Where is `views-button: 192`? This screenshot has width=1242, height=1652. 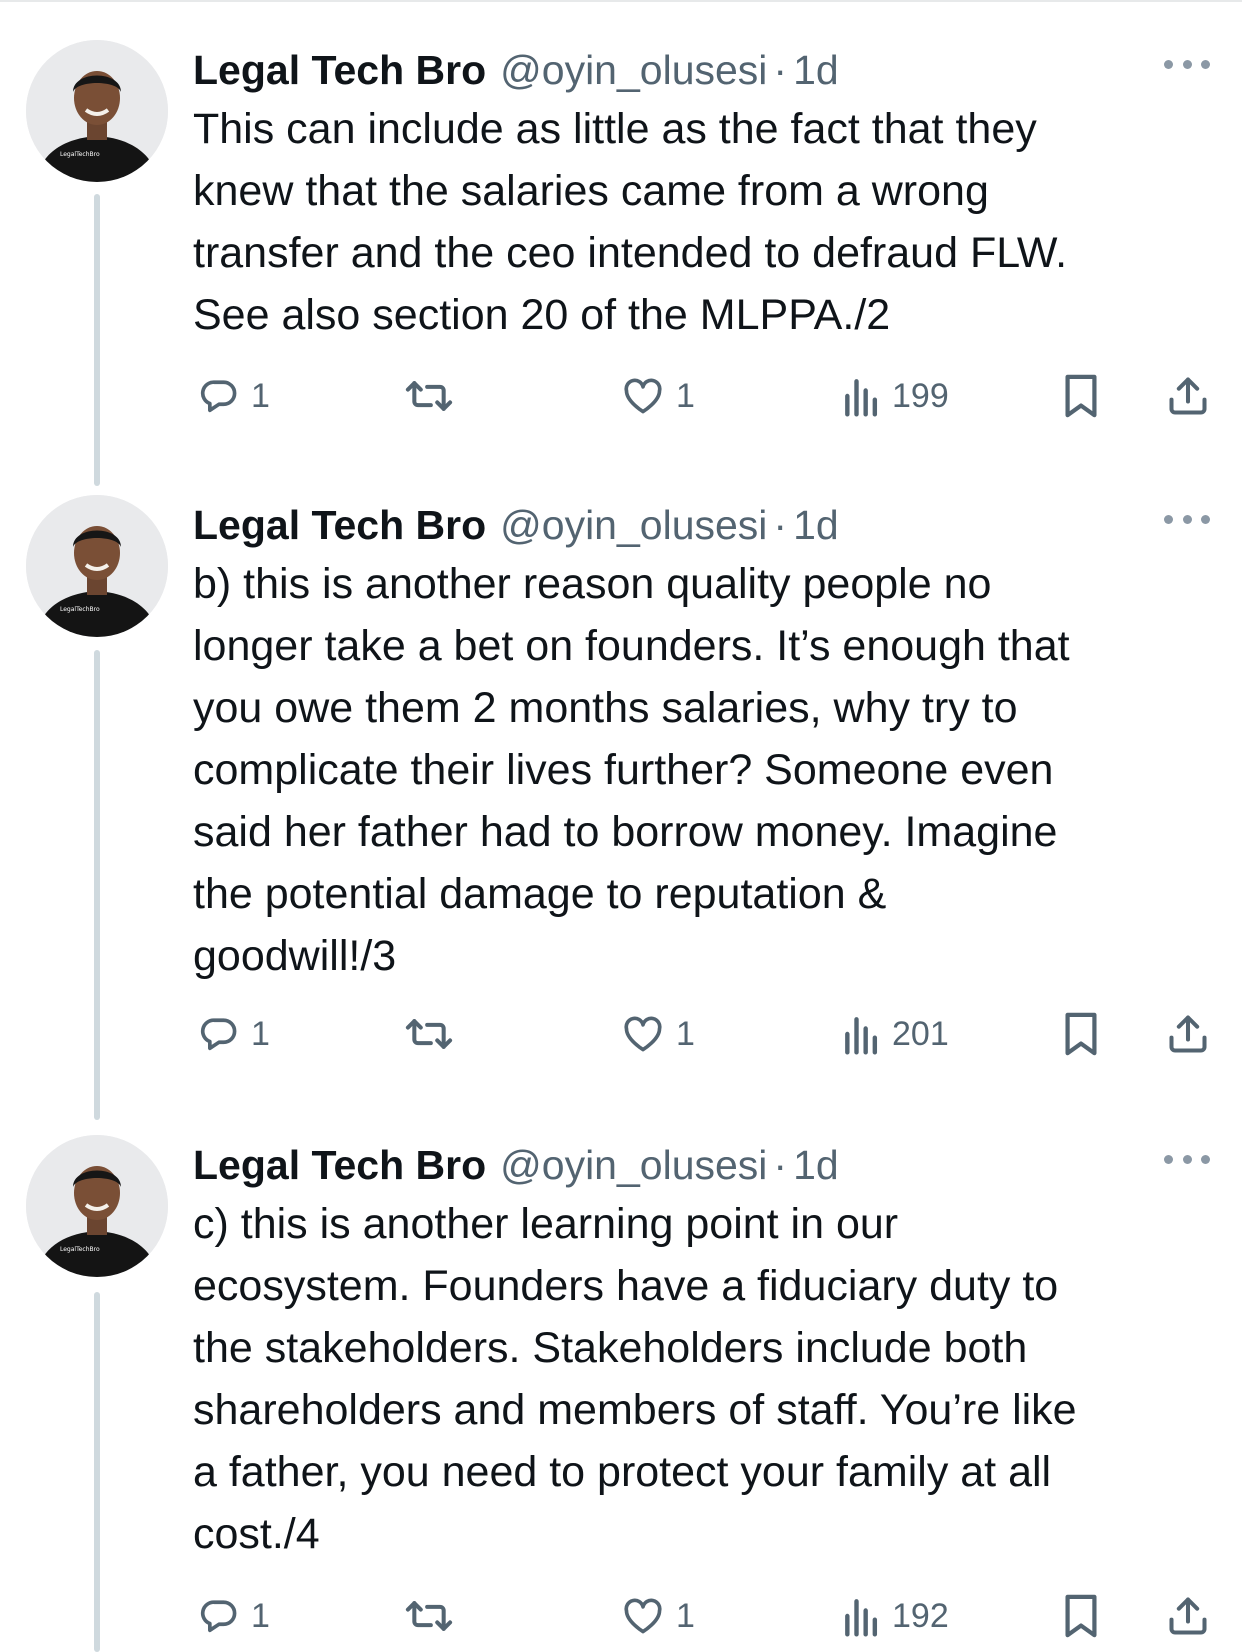
views-button: 192 is located at coordinates (895, 1616).